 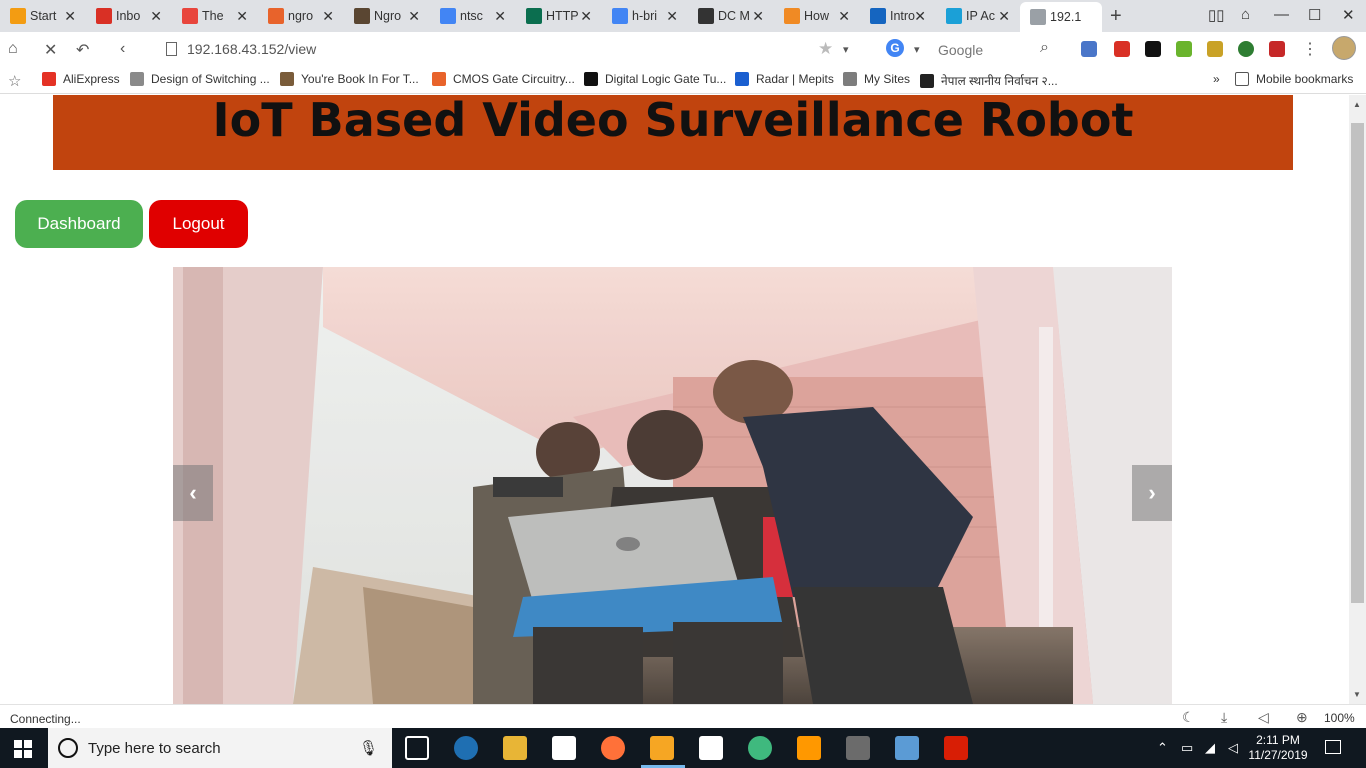 What do you see at coordinates (1277, 49) in the screenshot?
I see `megaphone-extension-icon` at bounding box center [1277, 49].